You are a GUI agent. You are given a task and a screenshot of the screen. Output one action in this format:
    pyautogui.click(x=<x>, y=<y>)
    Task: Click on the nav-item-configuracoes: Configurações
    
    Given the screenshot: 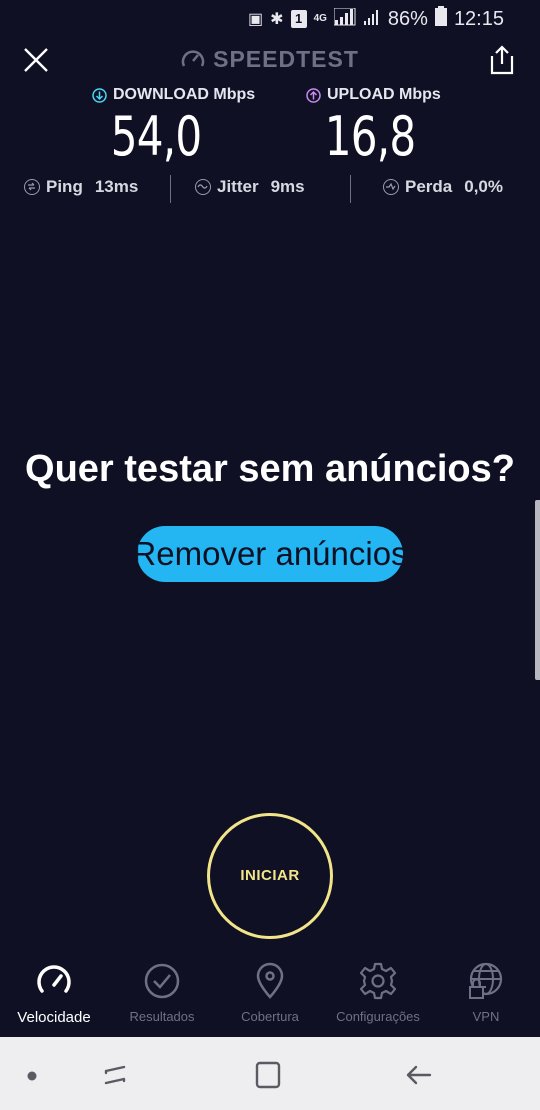 What is the action you would take?
    pyautogui.click(x=378, y=992)
    